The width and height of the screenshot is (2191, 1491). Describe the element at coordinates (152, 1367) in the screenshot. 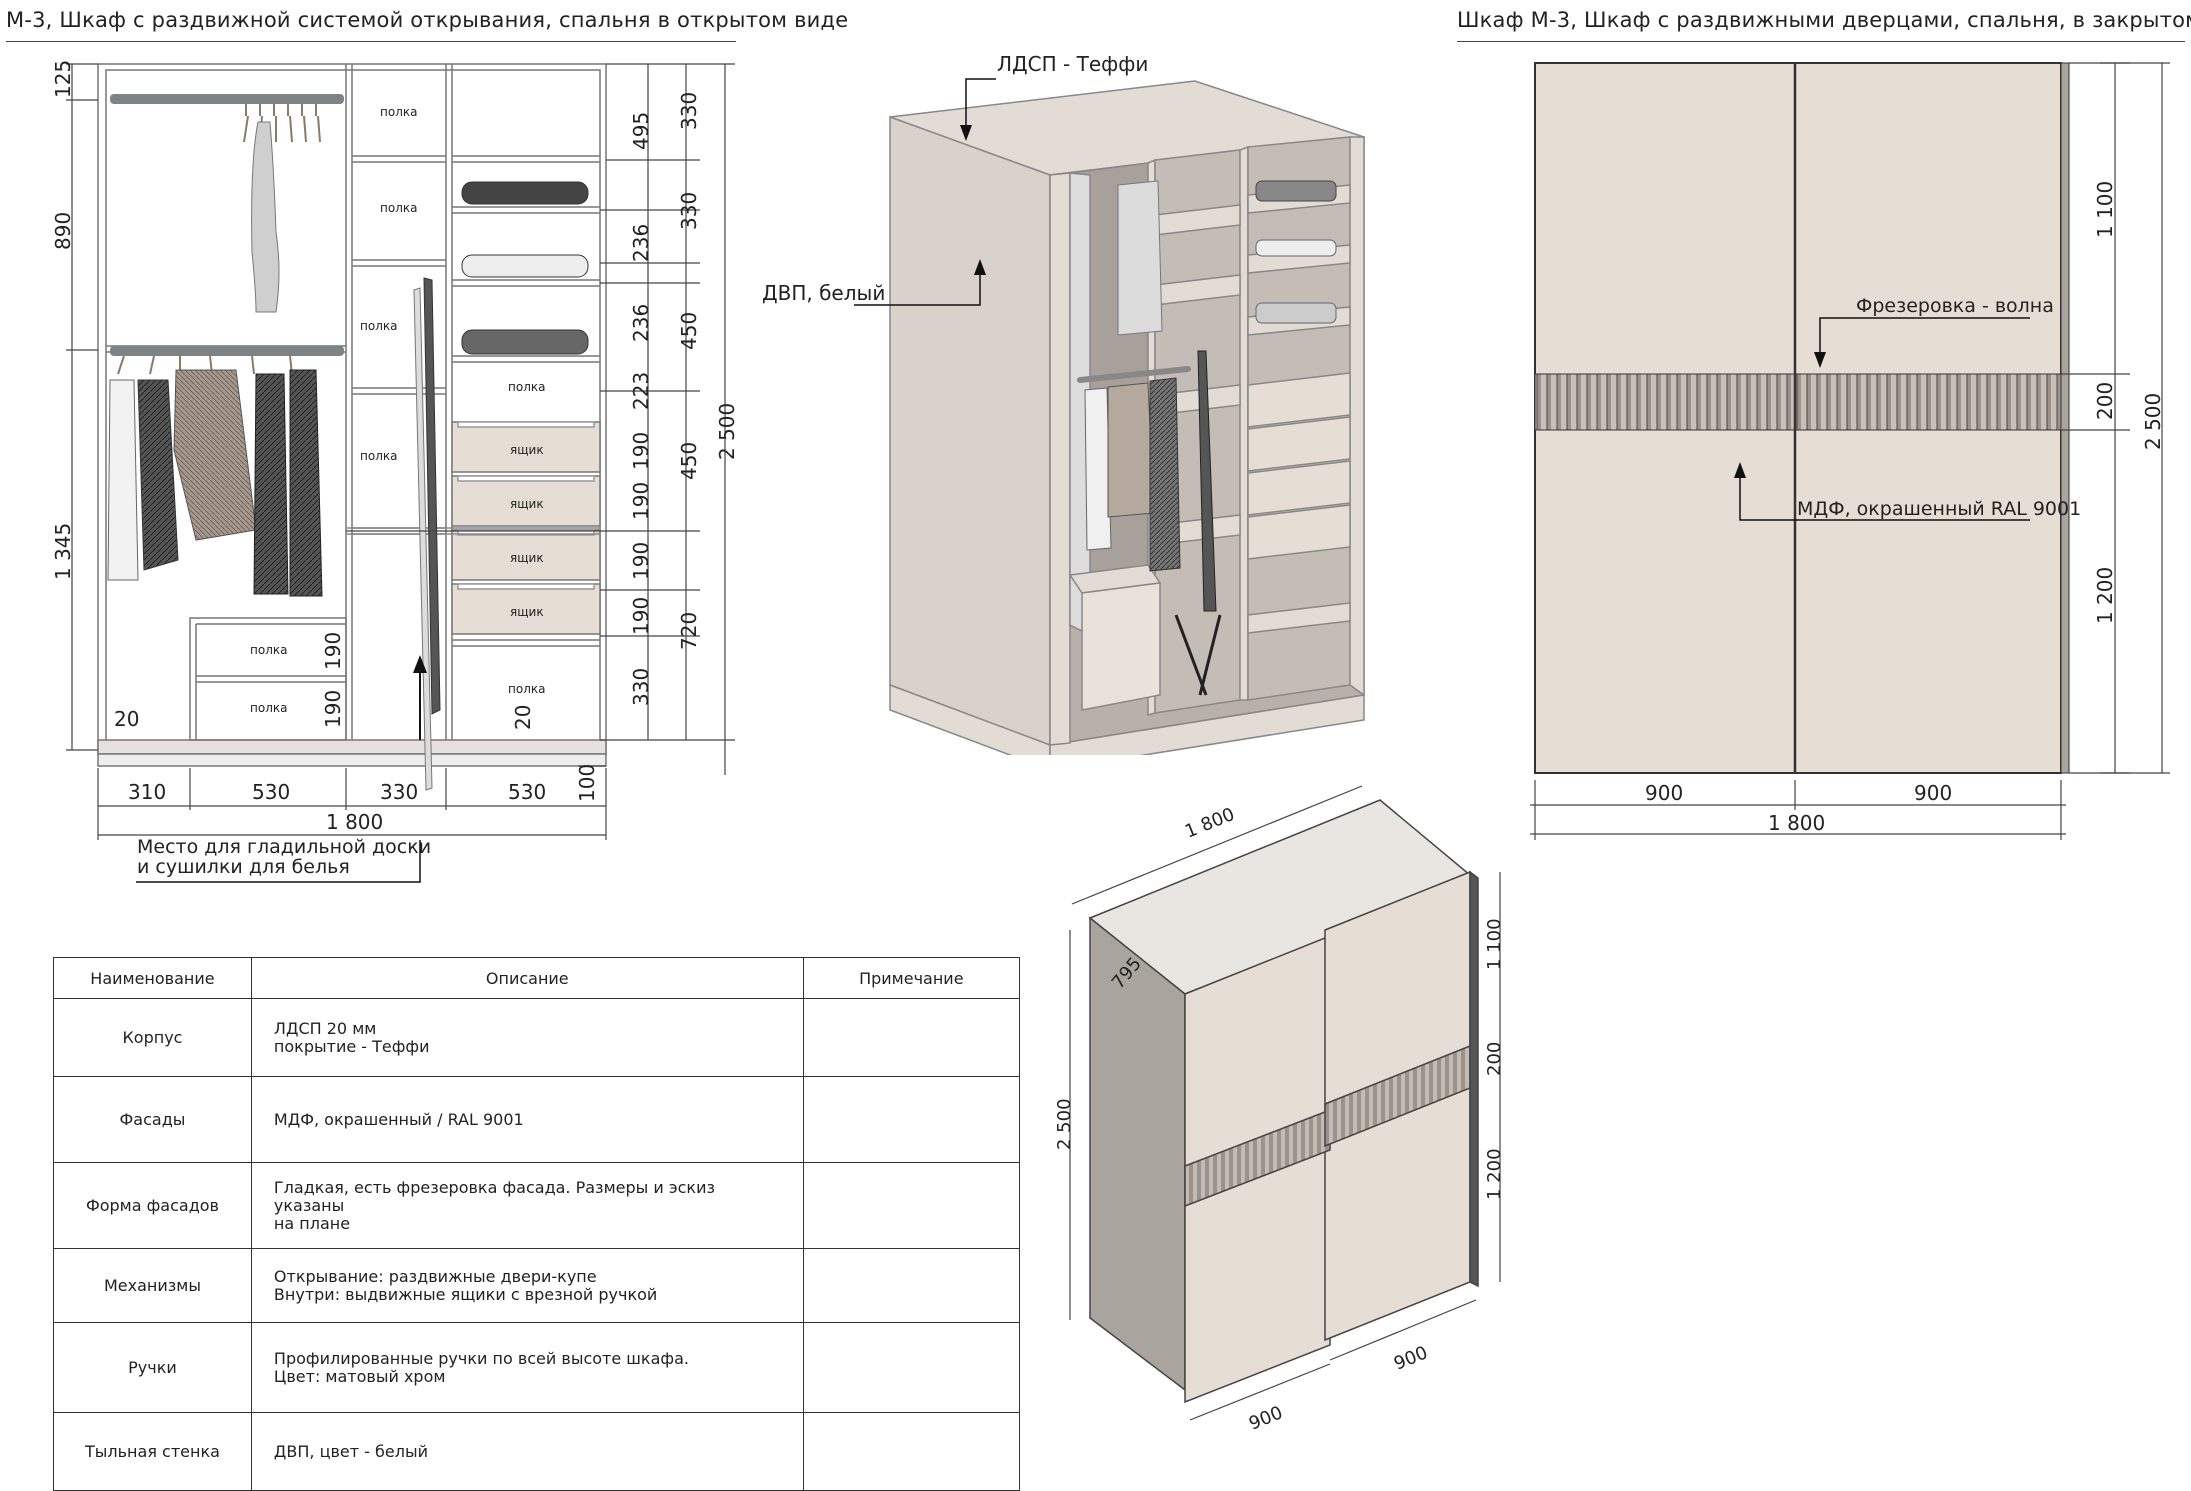

I see `row-name: Ручки` at that location.